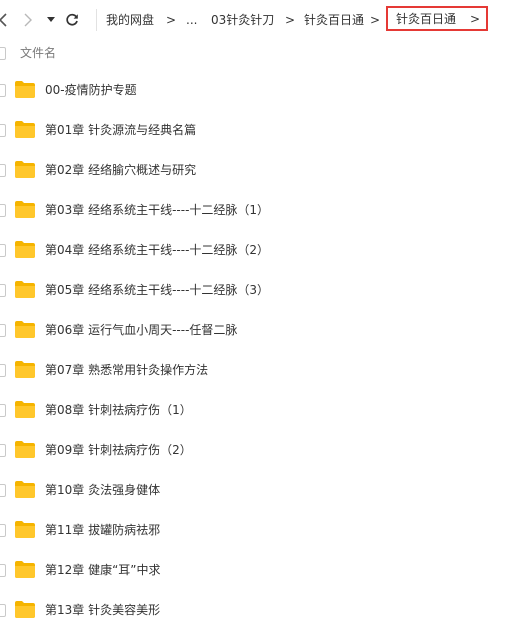  I want to click on breadcrumb-current-label: 针灸百日通, so click(426, 19).